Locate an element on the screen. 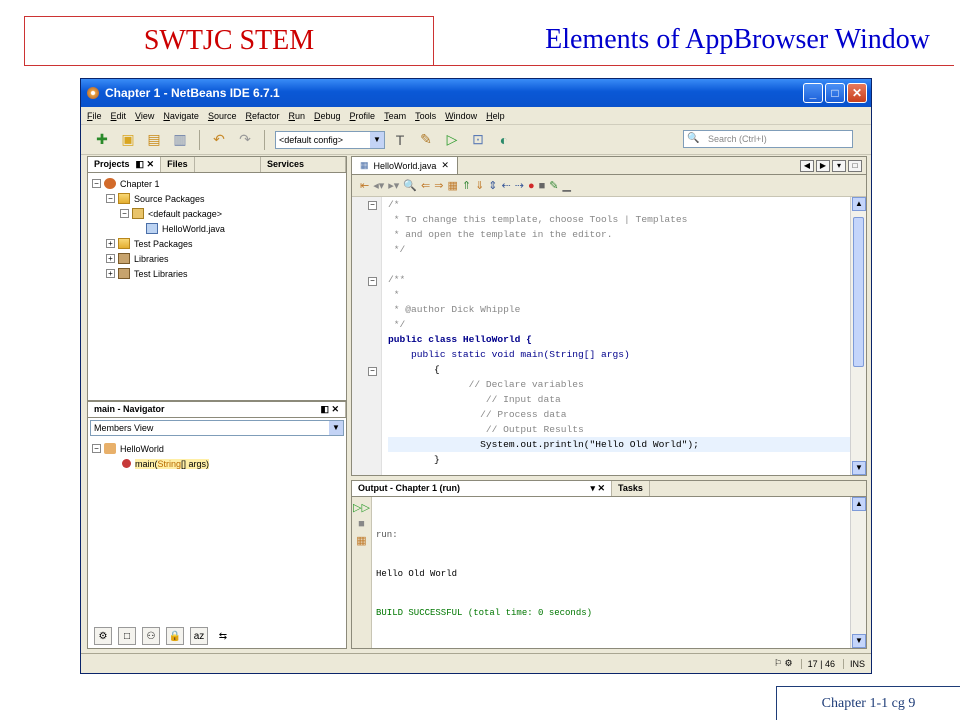 This screenshot has height=720, width=960. tree-item-source-packages: − Source Packages is located at coordinates (217, 198).